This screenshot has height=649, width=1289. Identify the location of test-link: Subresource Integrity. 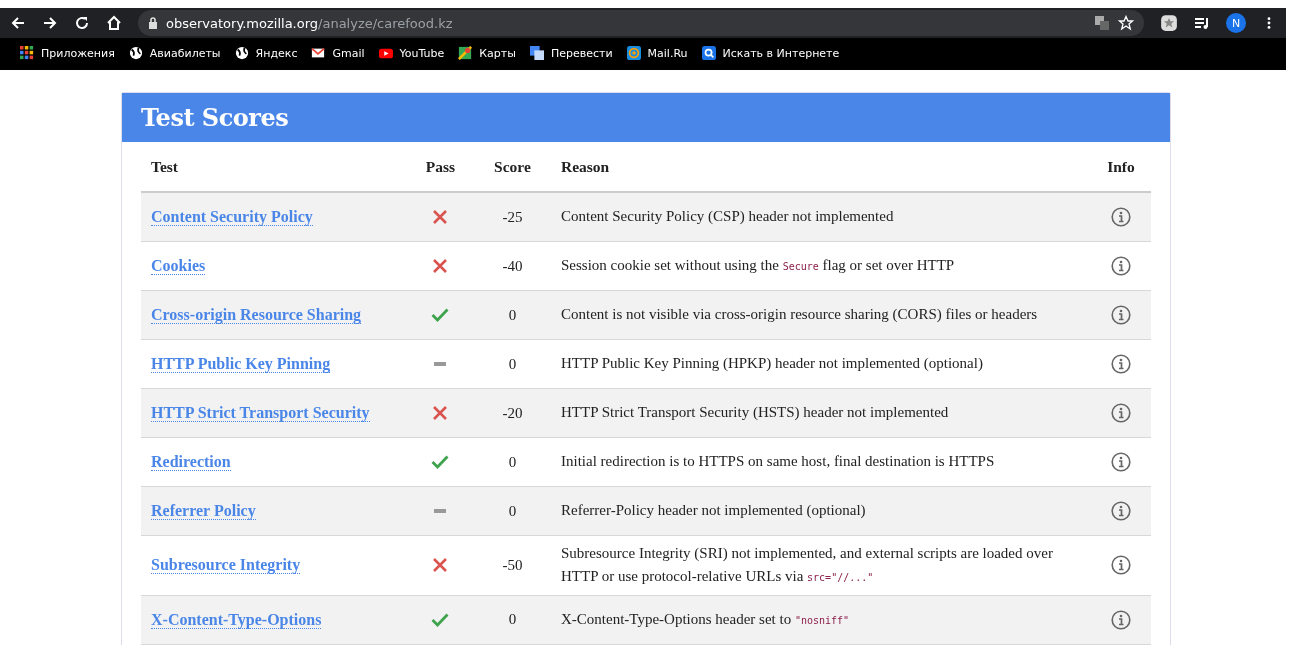
(226, 565).